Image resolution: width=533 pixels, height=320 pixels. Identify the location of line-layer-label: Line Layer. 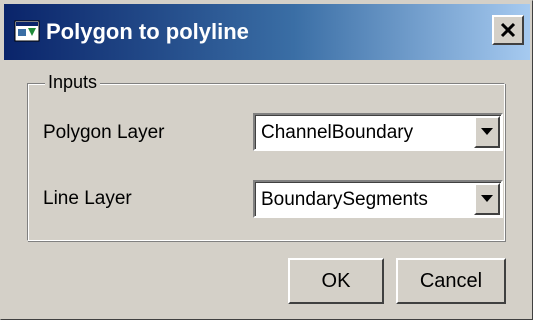
(87, 198).